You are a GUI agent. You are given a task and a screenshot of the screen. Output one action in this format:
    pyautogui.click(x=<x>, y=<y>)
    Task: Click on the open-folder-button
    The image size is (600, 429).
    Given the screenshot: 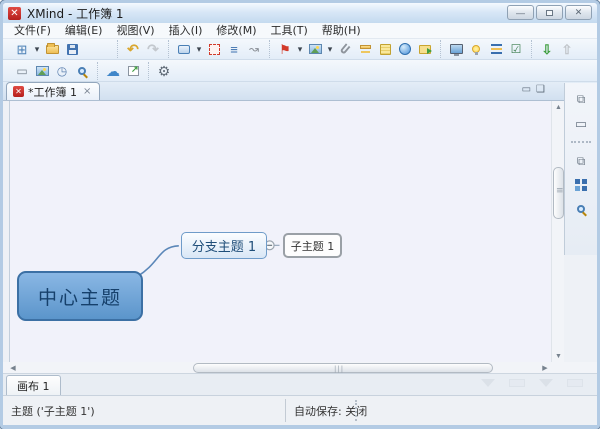 What is the action you would take?
    pyautogui.click(x=52, y=49)
    